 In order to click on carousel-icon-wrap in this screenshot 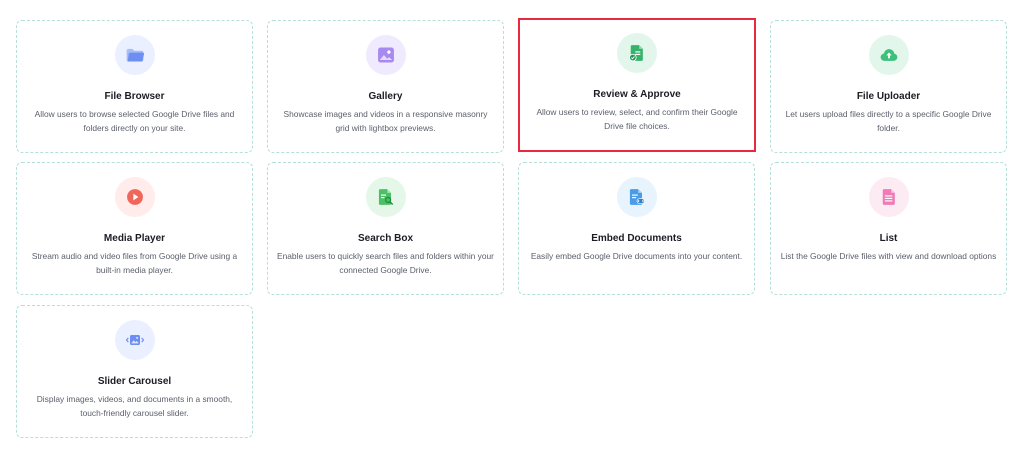, I will do `click(134, 340)`.